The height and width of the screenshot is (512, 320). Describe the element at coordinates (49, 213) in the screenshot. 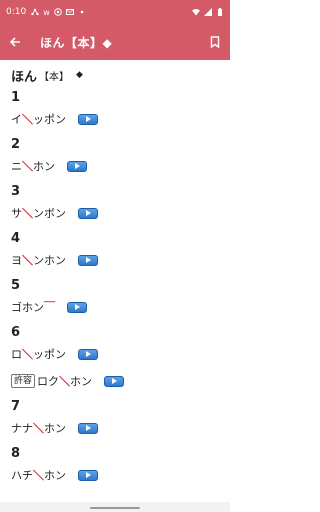

I see `pronunciation-post-accent: ンボン` at that location.